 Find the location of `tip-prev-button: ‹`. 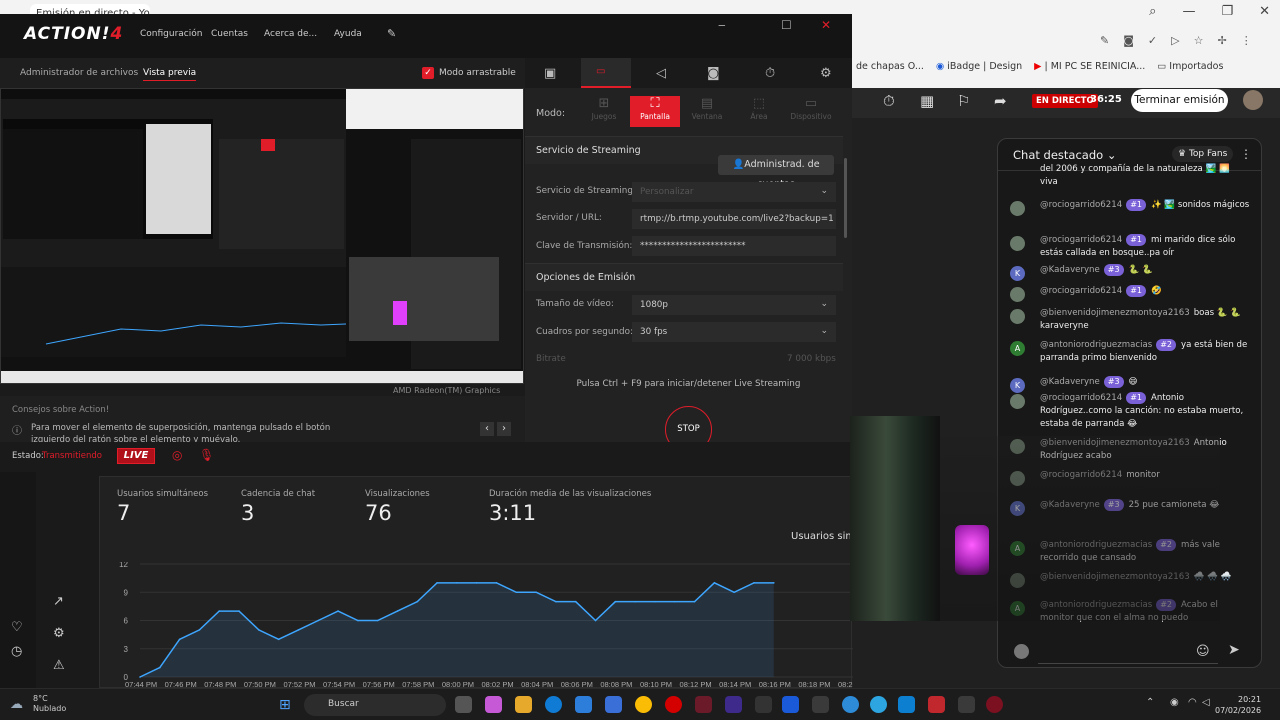

tip-prev-button: ‹ is located at coordinates (487, 429).